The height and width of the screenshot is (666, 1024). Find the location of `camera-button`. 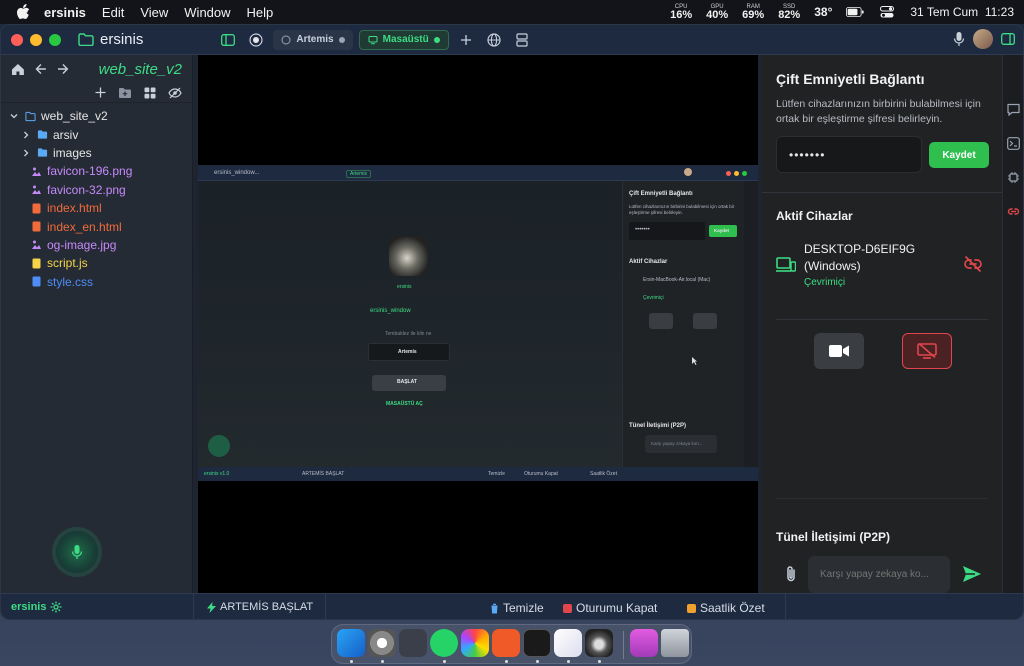

camera-button is located at coordinates (839, 351).